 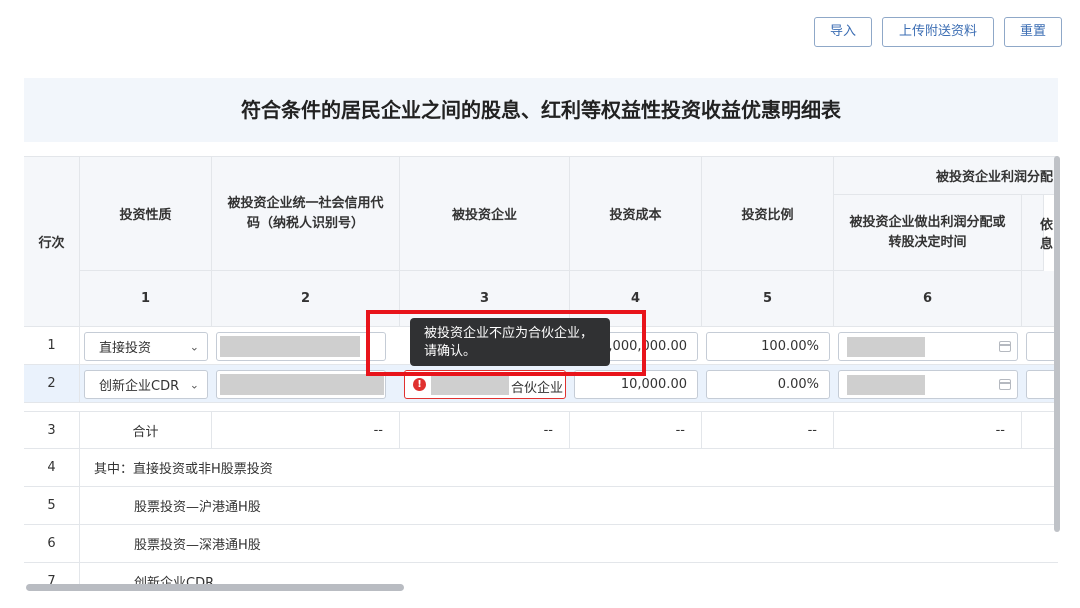 What do you see at coordinates (1037, 233) in the screenshot?
I see `header-partial-next: 依息` at bounding box center [1037, 233].